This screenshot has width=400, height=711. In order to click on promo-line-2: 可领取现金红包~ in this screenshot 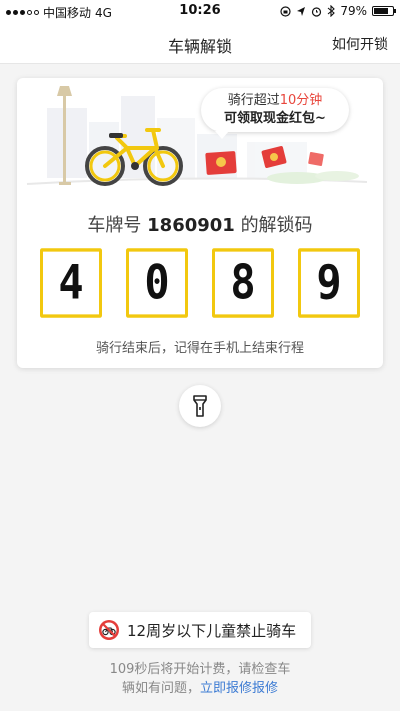, I will do `click(275, 118)`.